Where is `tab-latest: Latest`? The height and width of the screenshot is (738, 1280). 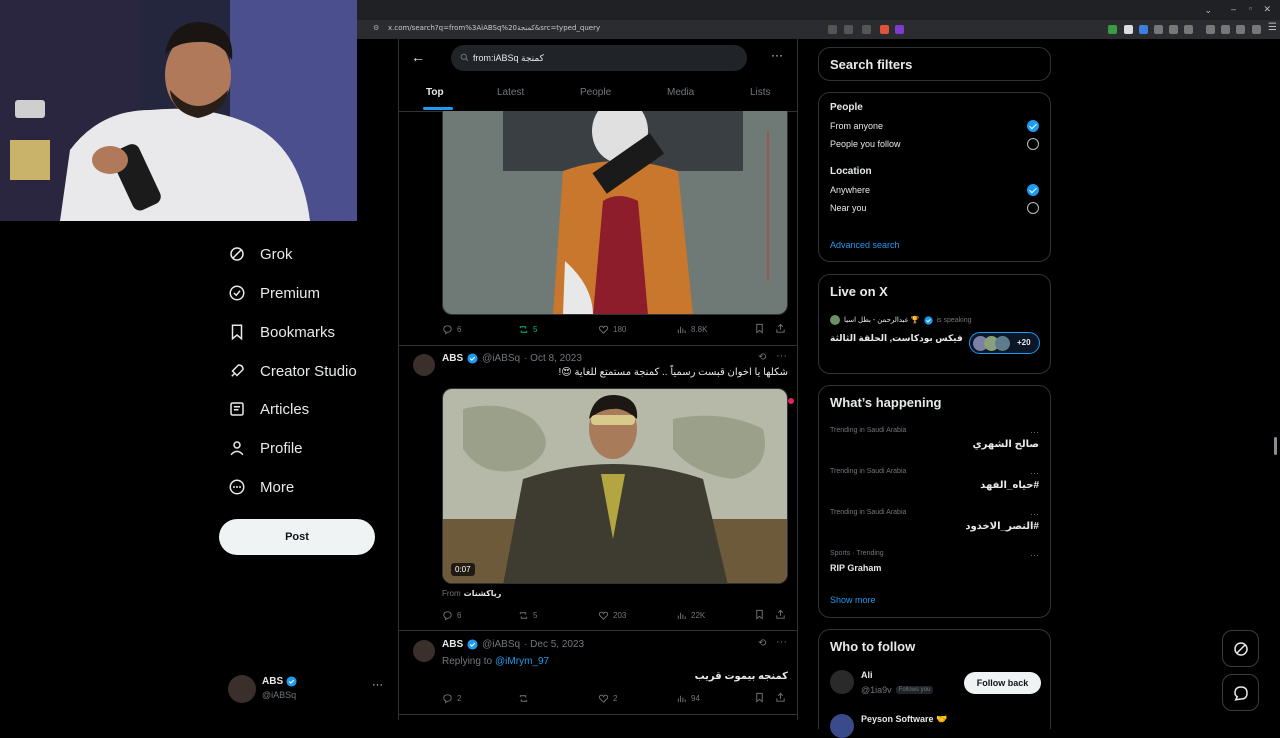
tab-latest: Latest is located at coordinates (510, 92).